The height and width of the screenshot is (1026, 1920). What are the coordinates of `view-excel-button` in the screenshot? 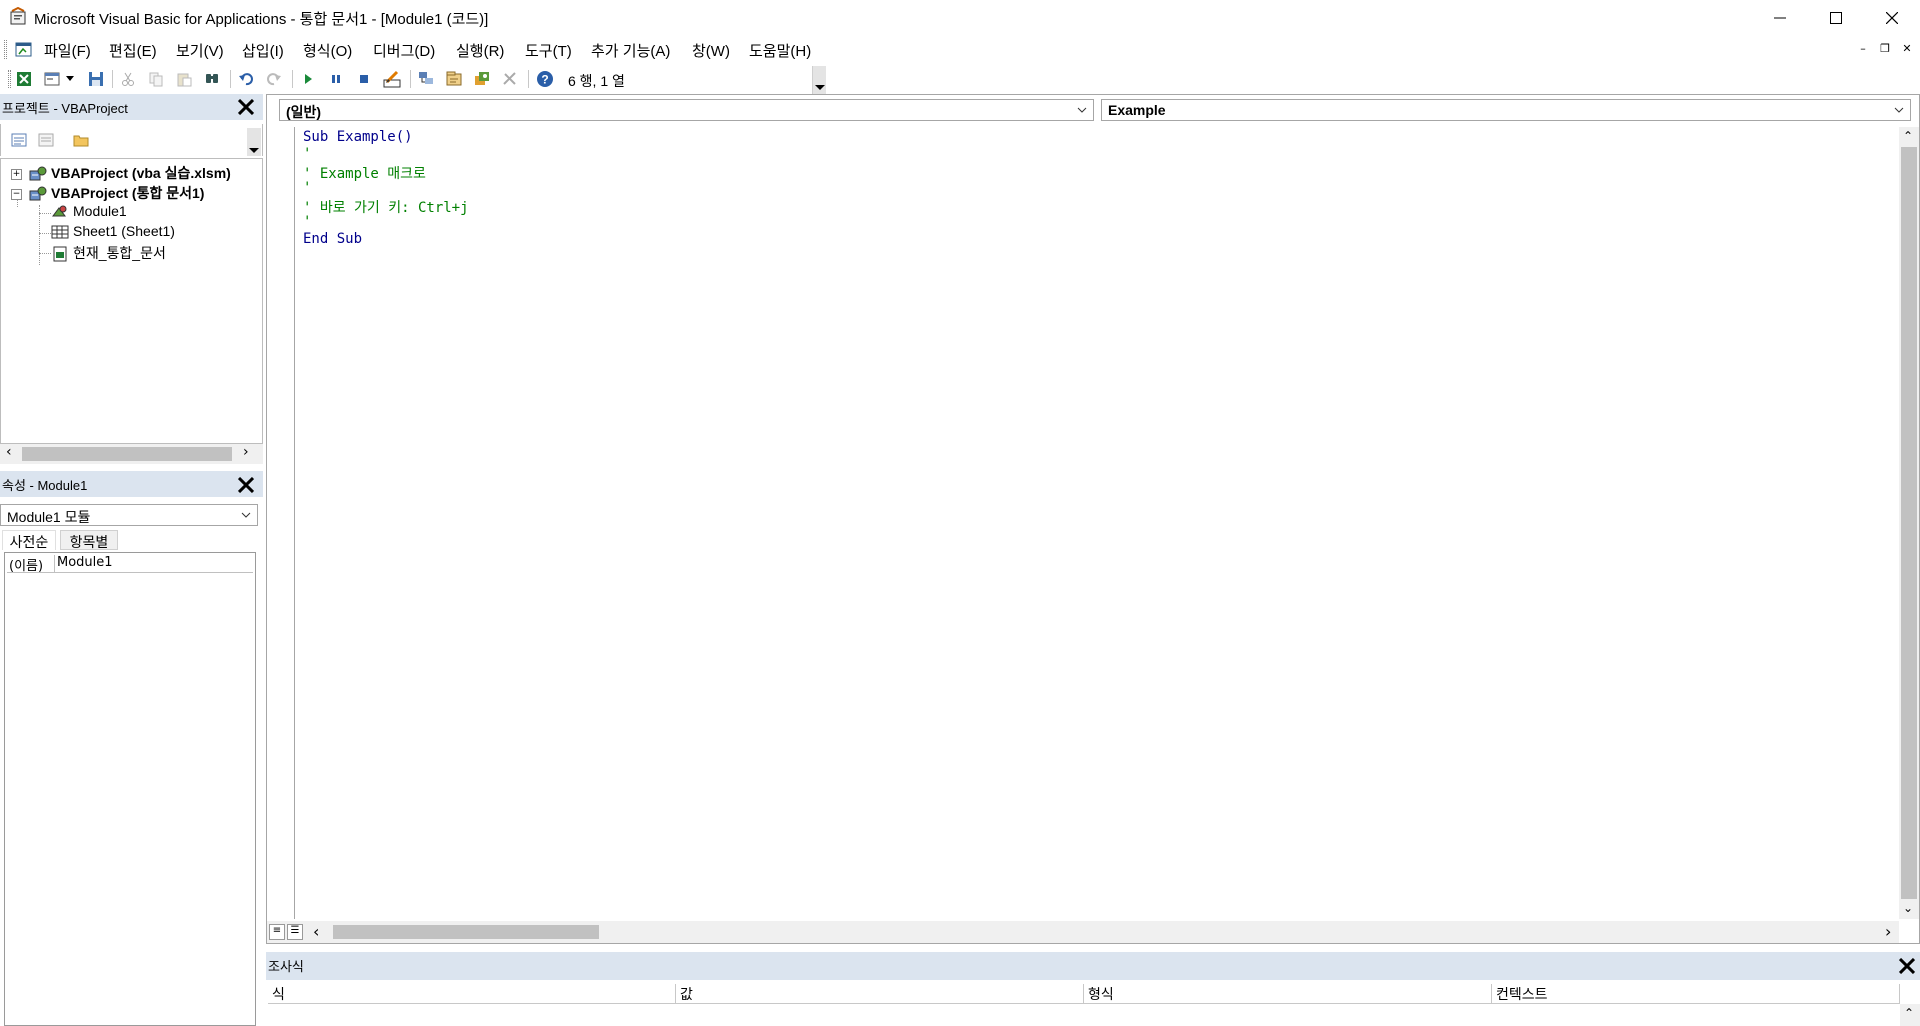 It's located at (24, 79).